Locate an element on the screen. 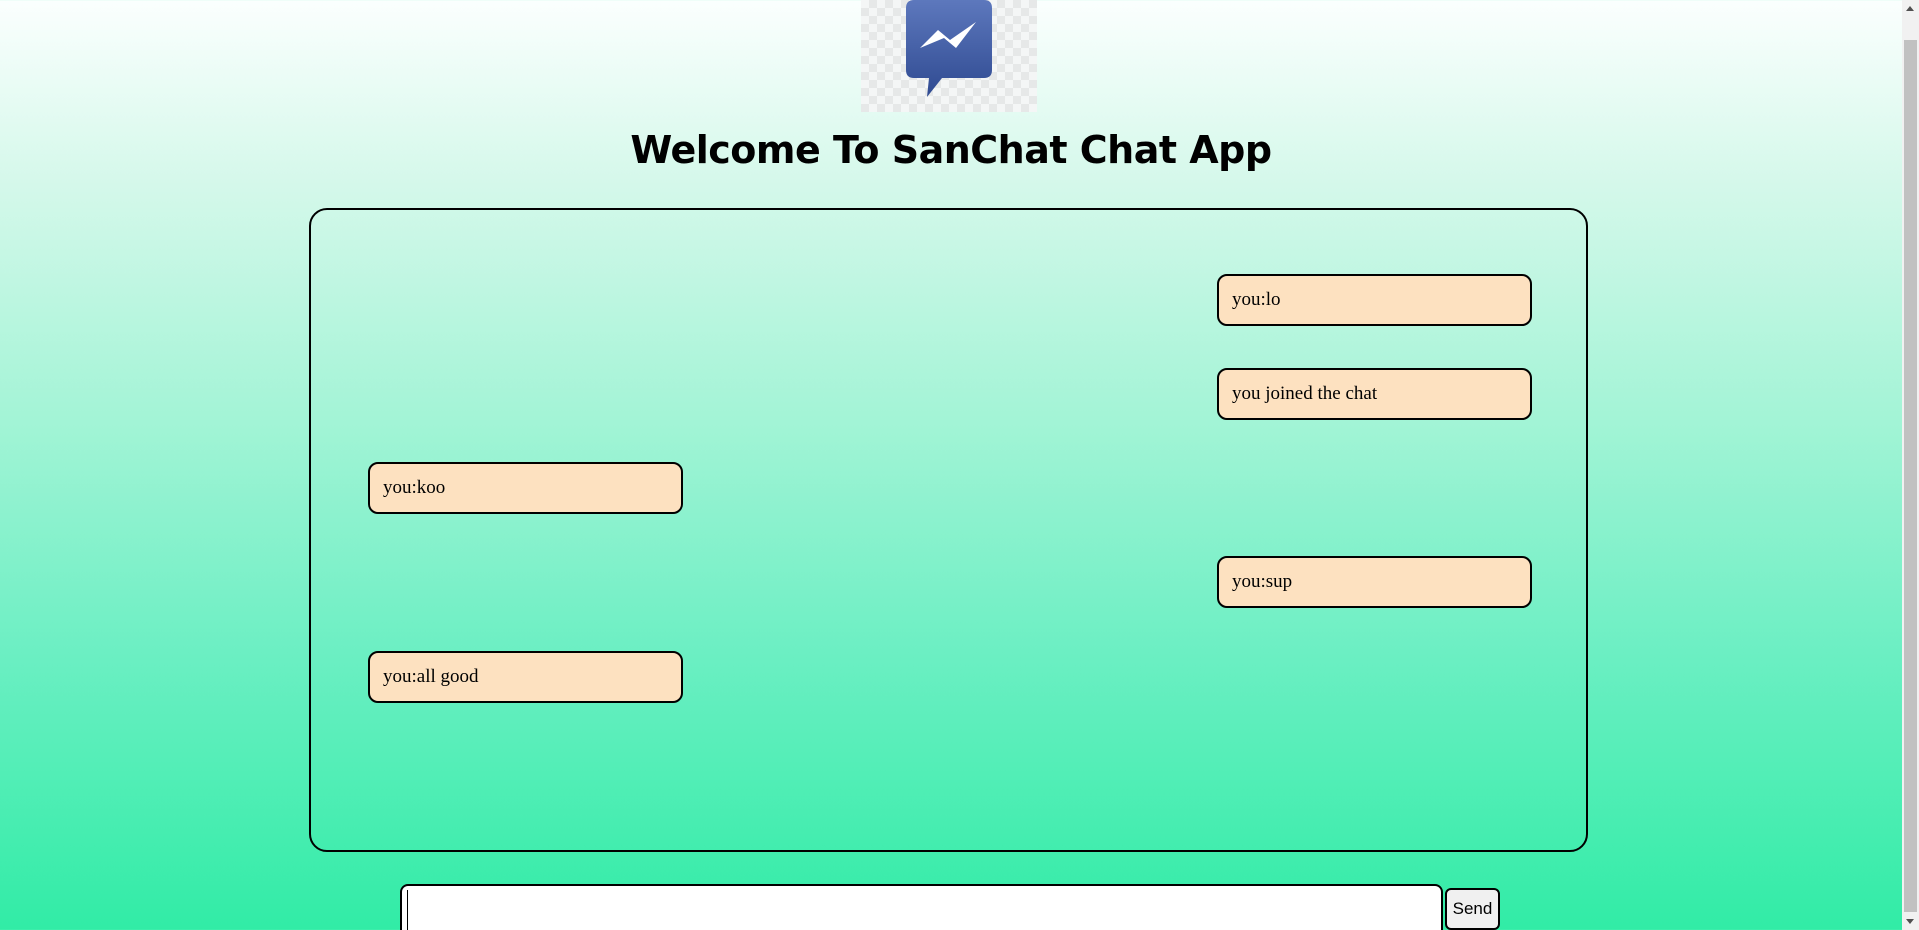  message-input is located at coordinates (921, 907).